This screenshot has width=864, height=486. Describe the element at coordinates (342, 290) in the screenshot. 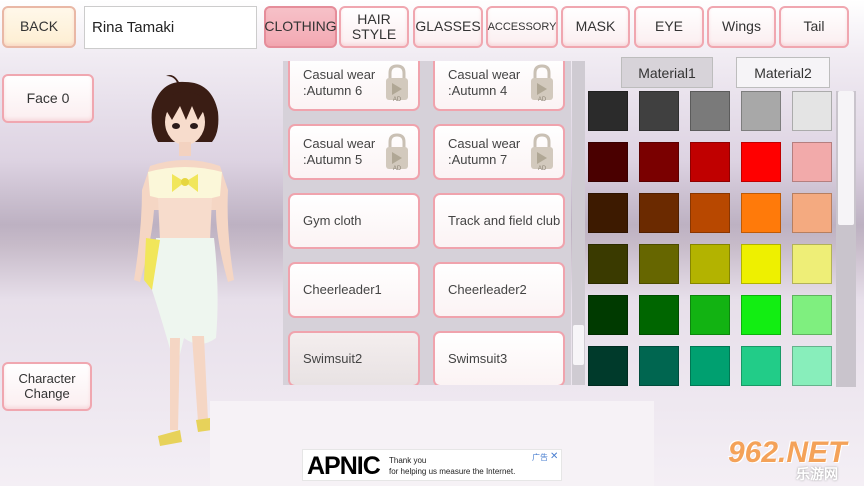

I see `clothing-item-label: Cheerleader1` at that location.